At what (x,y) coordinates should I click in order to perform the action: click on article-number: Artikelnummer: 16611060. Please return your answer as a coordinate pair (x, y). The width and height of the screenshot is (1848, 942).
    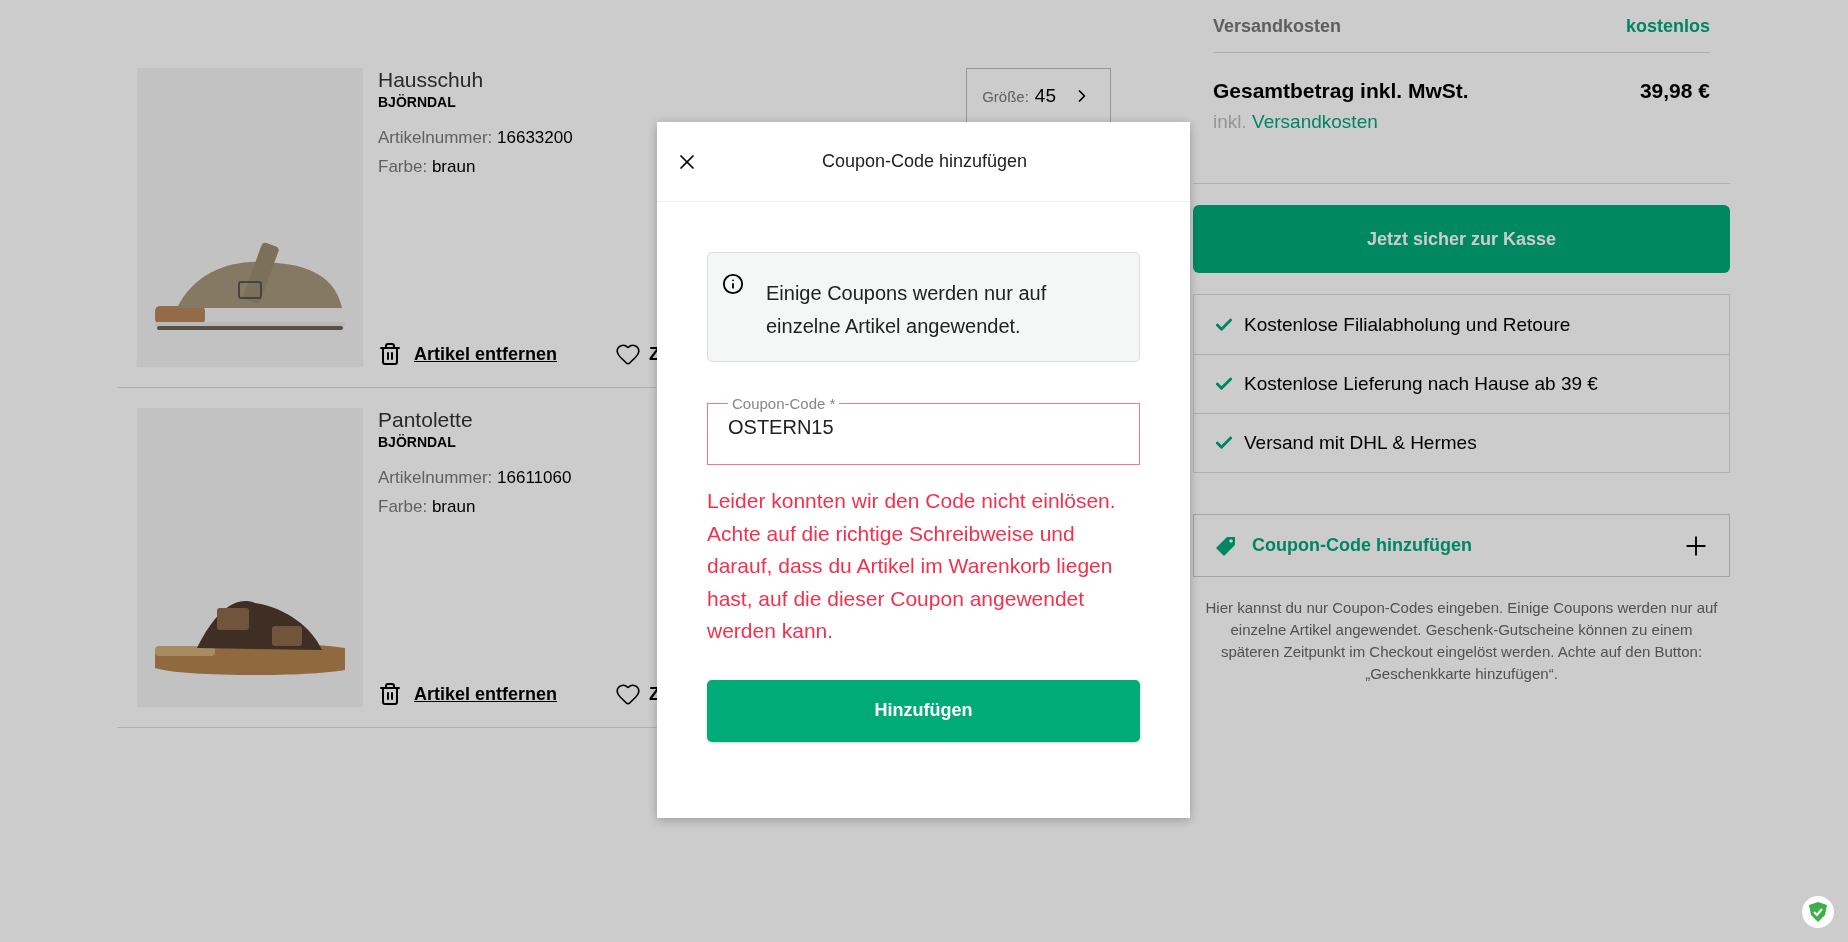
    Looking at the image, I should click on (475, 478).